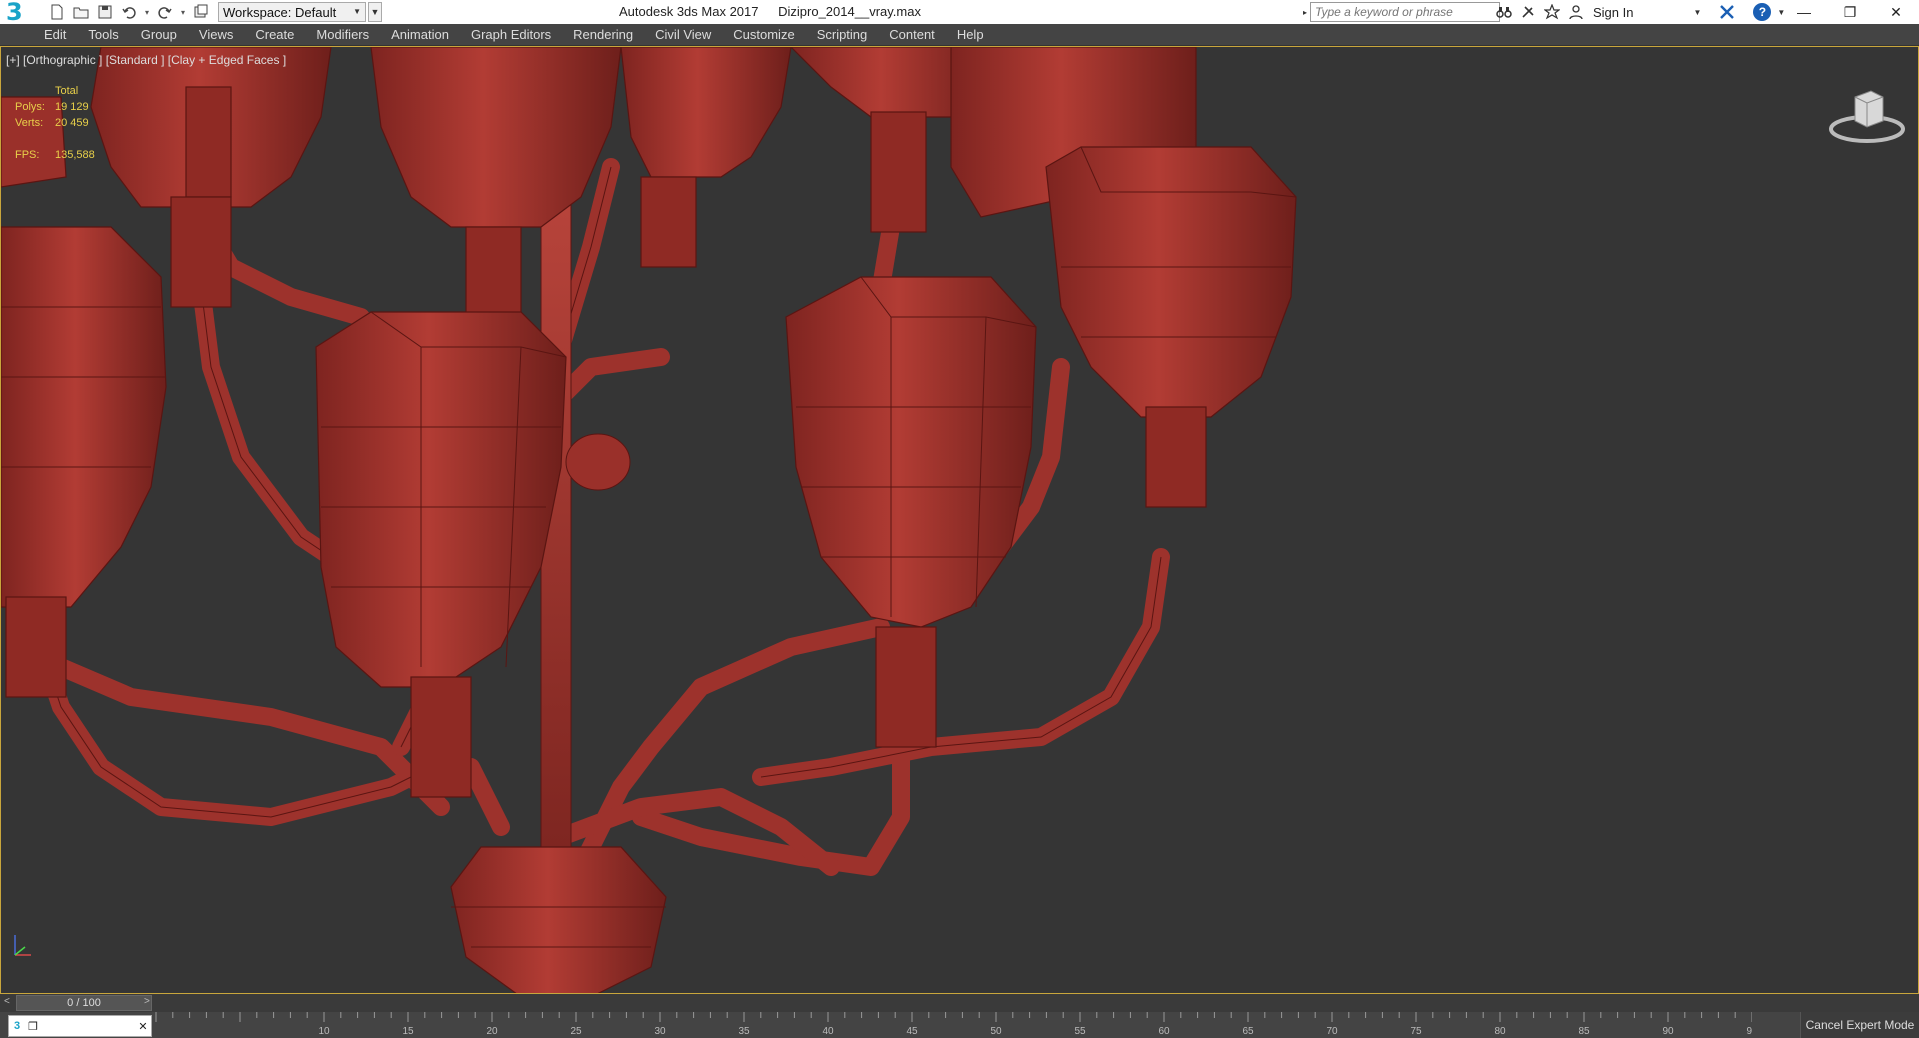 The image size is (1919, 1038). I want to click on tools-icon, so click(1528, 12).